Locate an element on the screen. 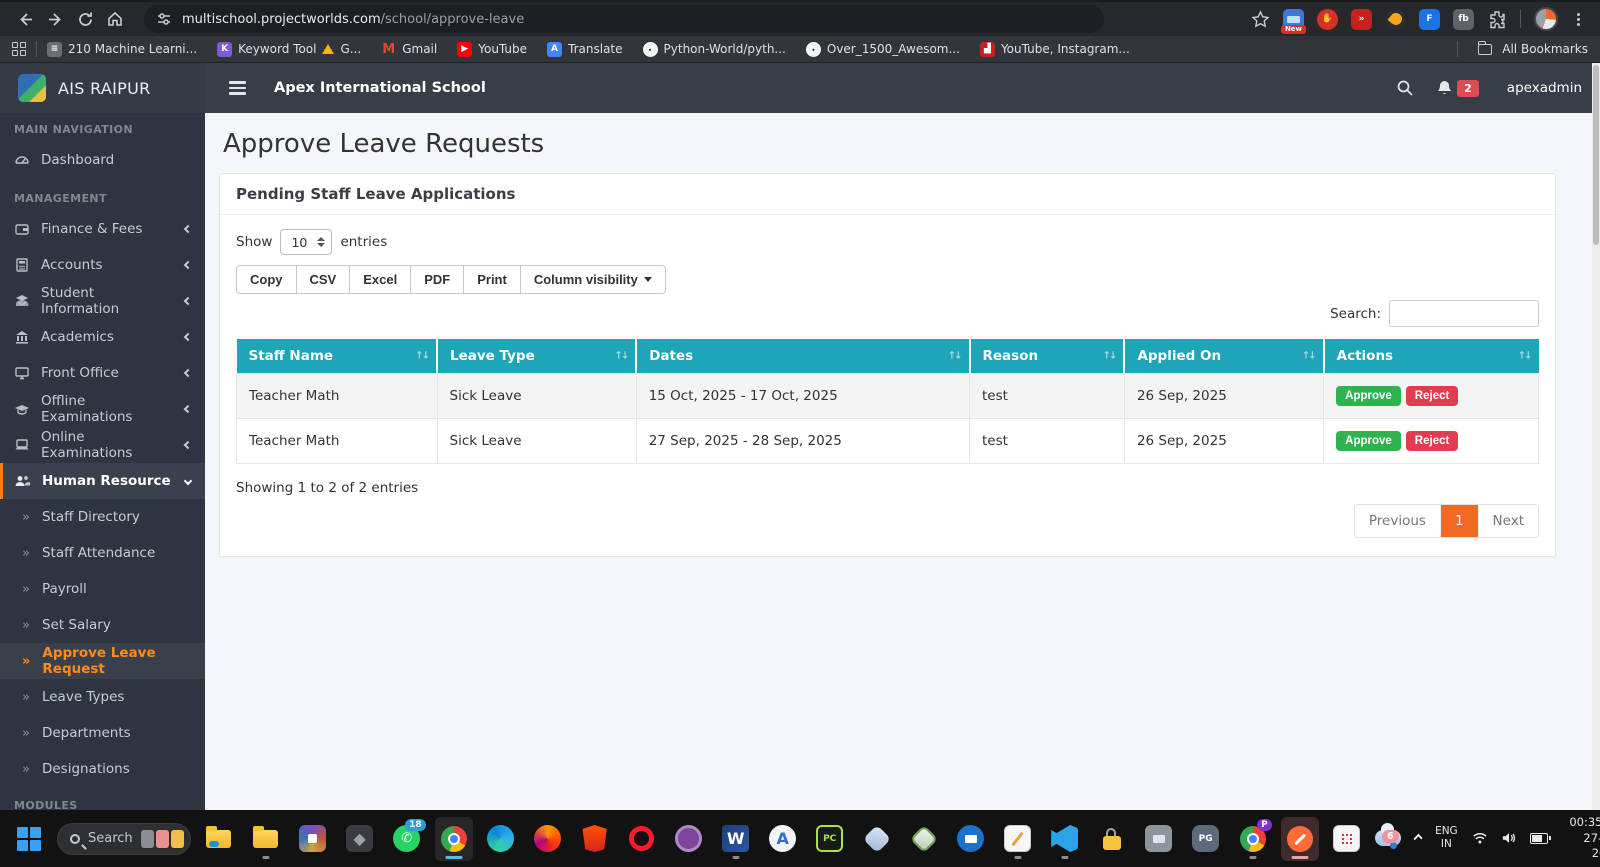 The height and width of the screenshot is (867, 1600). edge-icon is located at coordinates (501, 839).